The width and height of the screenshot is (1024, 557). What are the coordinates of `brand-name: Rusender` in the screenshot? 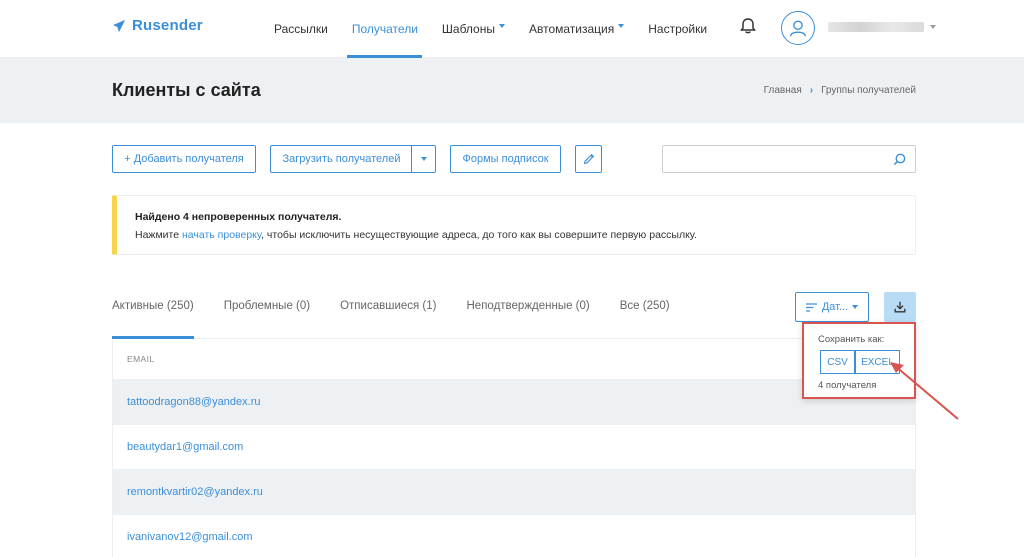 It's located at (167, 25).